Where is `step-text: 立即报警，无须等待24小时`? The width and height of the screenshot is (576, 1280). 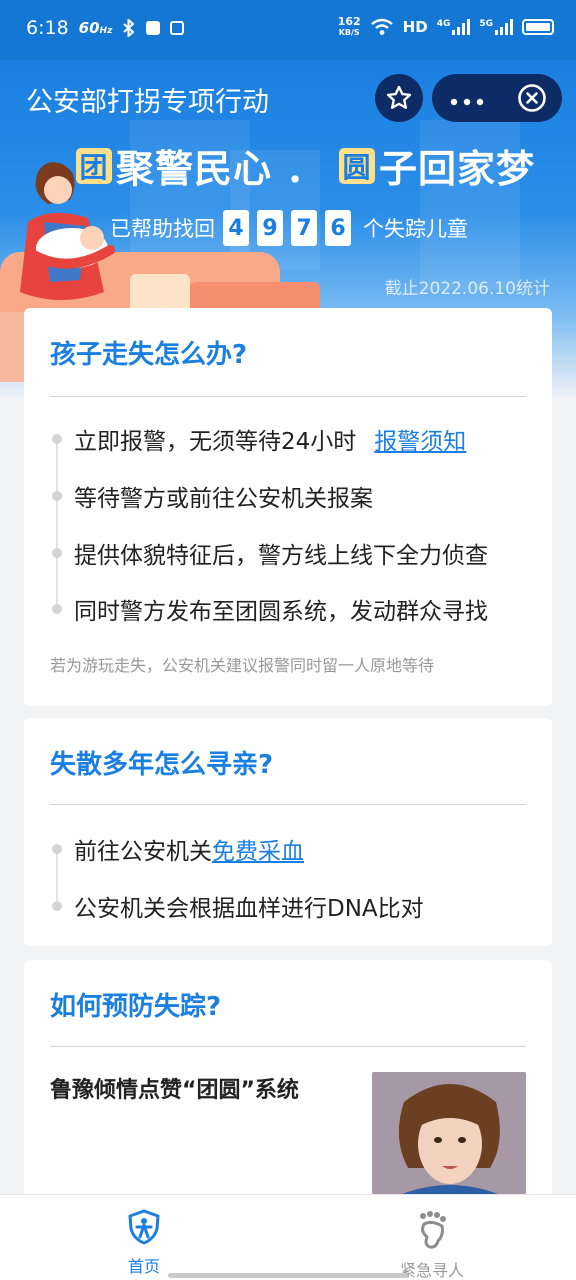
step-text: 立即报警，无须等待24小时 is located at coordinates (215, 442).